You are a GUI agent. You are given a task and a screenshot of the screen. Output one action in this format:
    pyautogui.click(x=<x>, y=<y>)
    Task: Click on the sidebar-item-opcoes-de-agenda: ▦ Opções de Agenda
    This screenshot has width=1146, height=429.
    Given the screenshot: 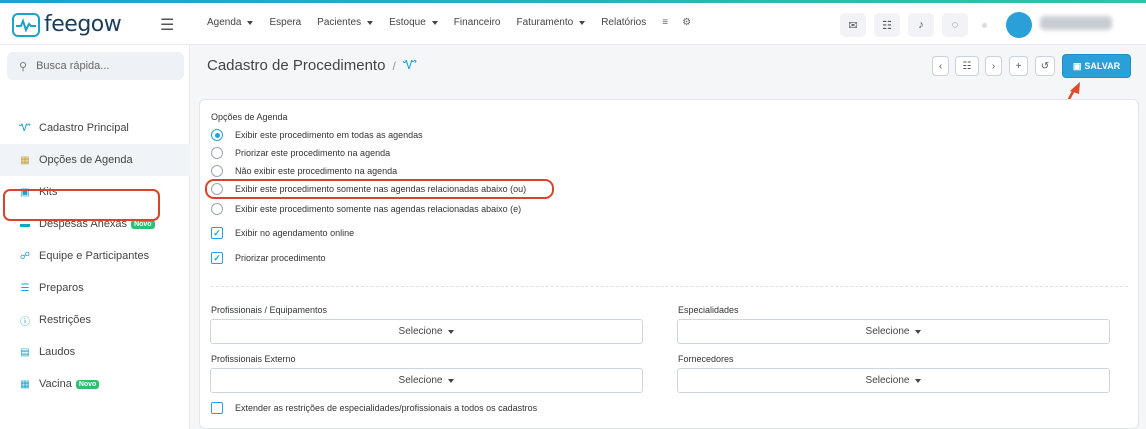 What is the action you would take?
    pyautogui.click(x=95, y=160)
    